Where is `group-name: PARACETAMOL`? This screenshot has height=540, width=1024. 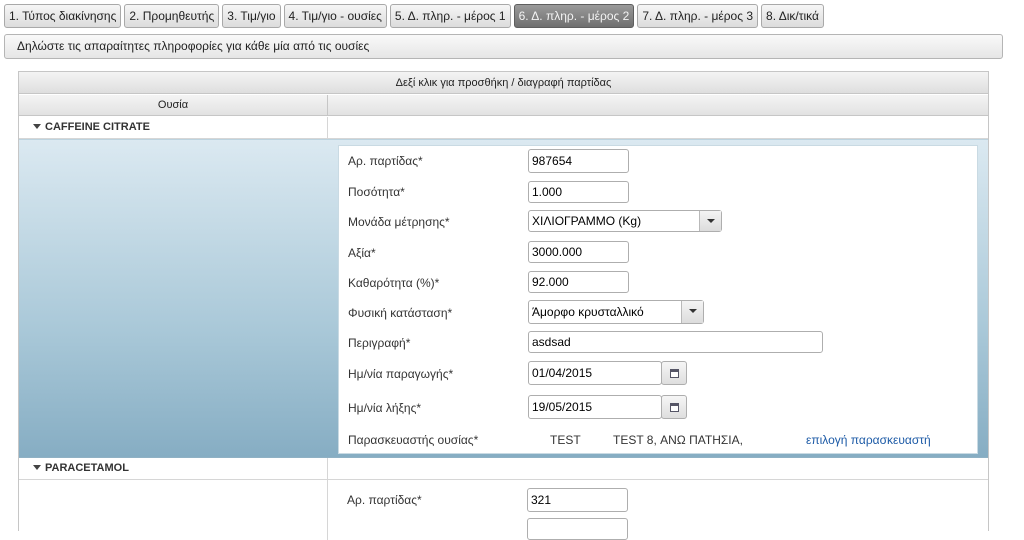 group-name: PARACETAMOL is located at coordinates (87, 468).